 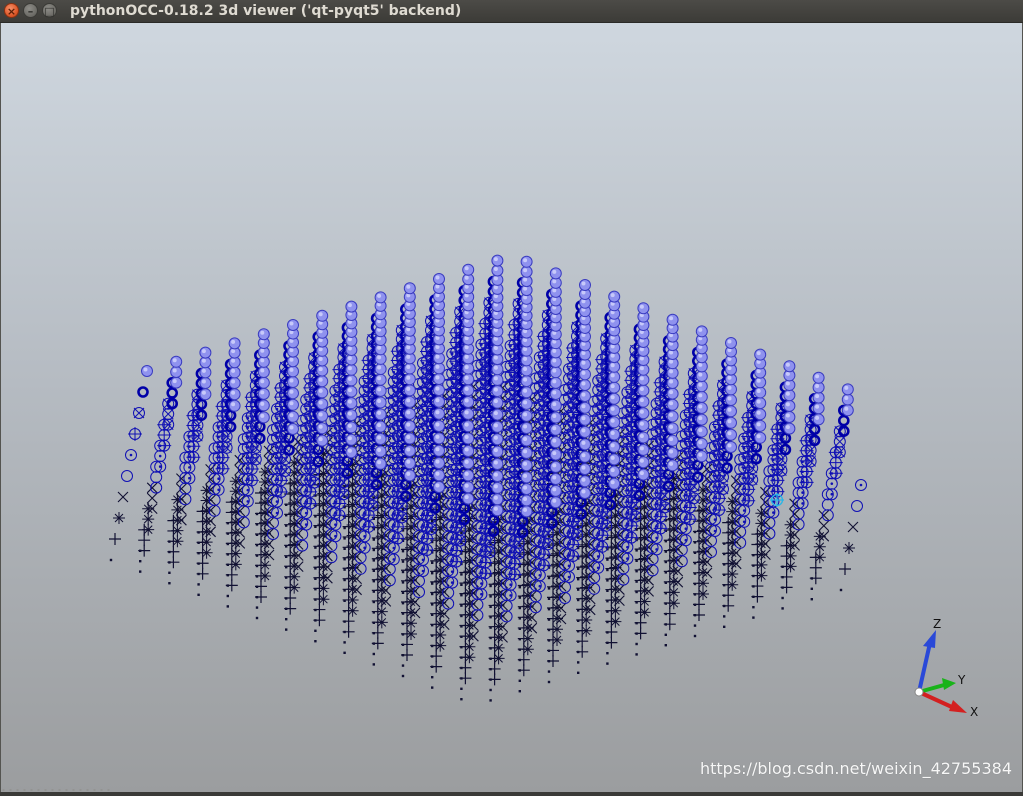 What do you see at coordinates (511, 794) in the screenshot?
I see `window-bottom-border` at bounding box center [511, 794].